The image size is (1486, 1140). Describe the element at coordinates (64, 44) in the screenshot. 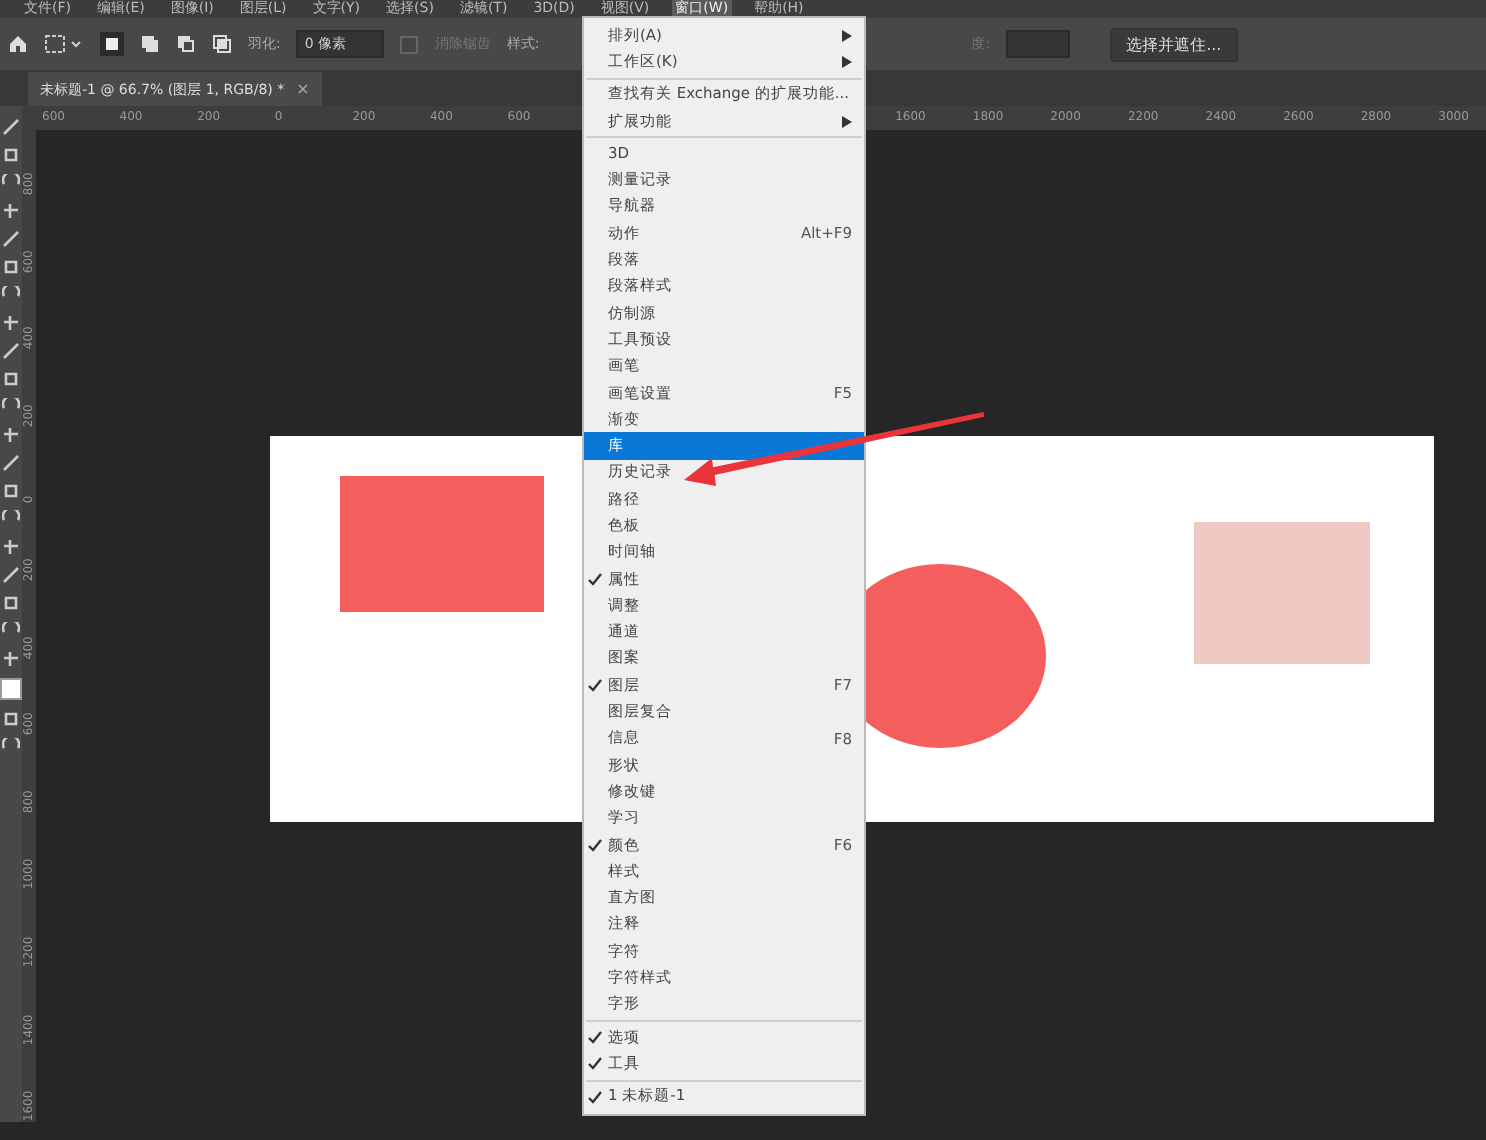

I see `marquee-icon` at that location.